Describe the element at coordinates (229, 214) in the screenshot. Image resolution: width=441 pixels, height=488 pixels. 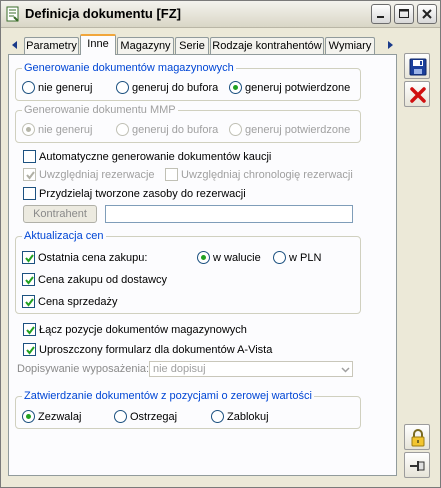
I see `kontrahent-field` at that location.